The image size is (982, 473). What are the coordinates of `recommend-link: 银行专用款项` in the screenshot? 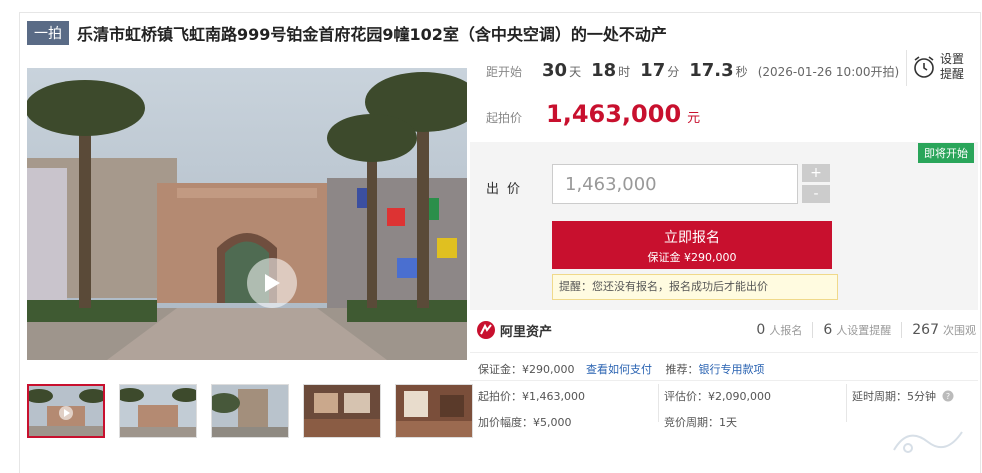 It's located at (732, 369).